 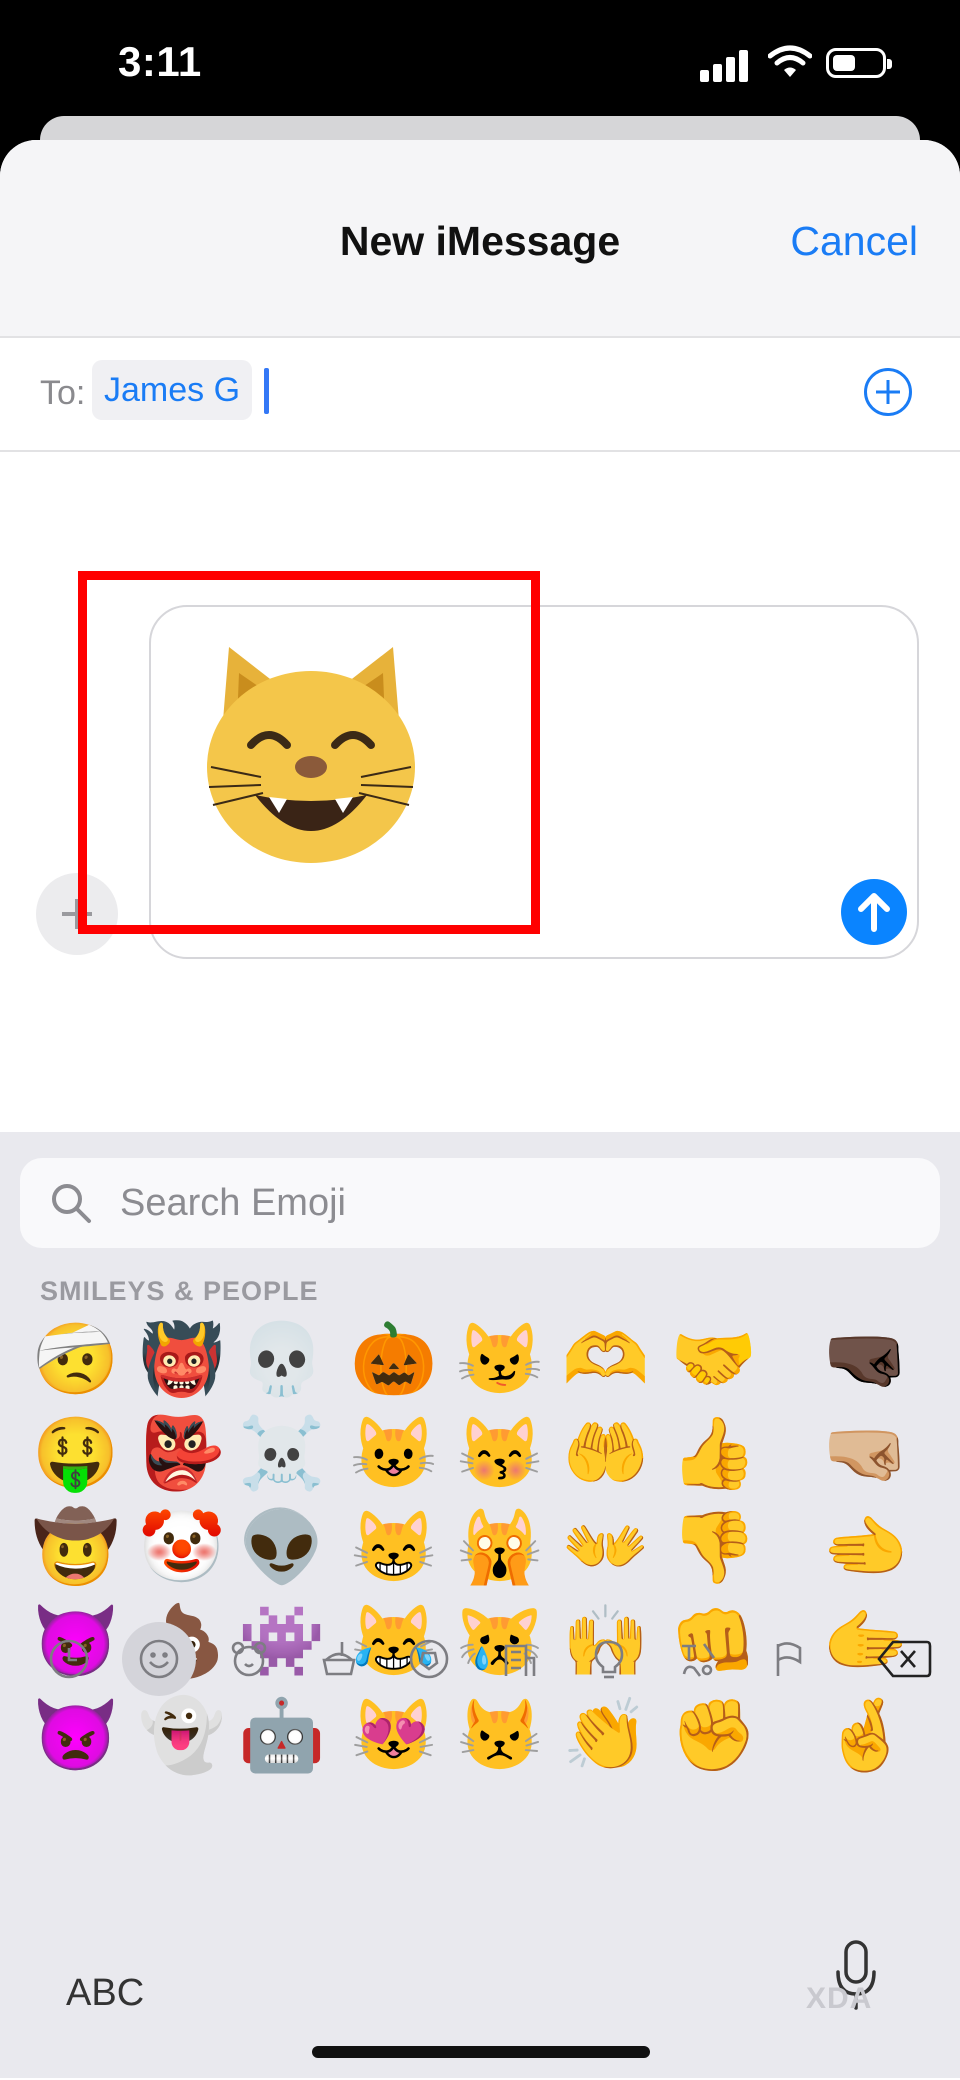 I want to click on emoji-key: 👍, so click(x=713, y=1453).